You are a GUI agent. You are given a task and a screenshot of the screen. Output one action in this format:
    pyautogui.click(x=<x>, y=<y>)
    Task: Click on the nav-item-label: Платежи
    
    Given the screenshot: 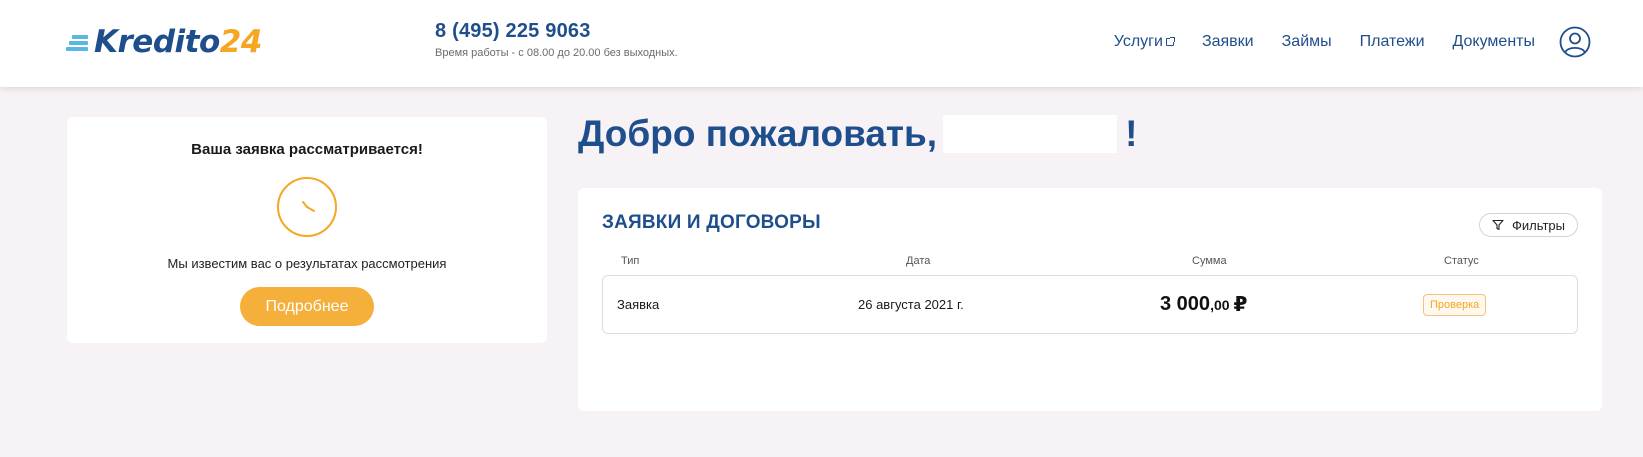 What is the action you would take?
    pyautogui.click(x=1392, y=41)
    